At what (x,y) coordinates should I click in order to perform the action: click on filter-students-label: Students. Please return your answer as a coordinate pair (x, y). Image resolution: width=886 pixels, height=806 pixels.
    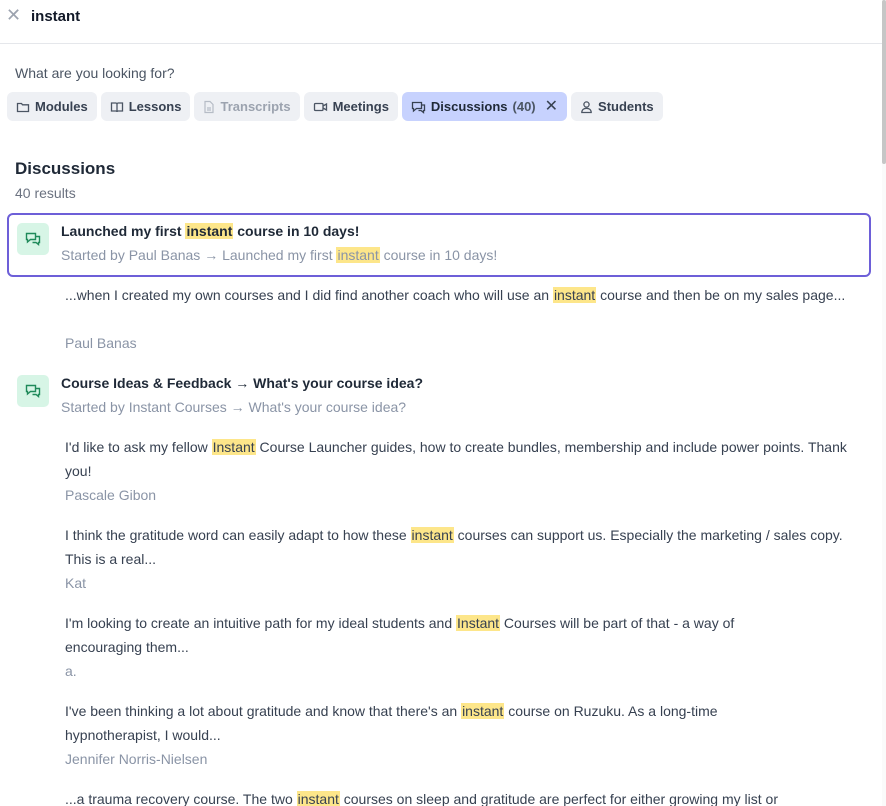
    Looking at the image, I should click on (626, 106).